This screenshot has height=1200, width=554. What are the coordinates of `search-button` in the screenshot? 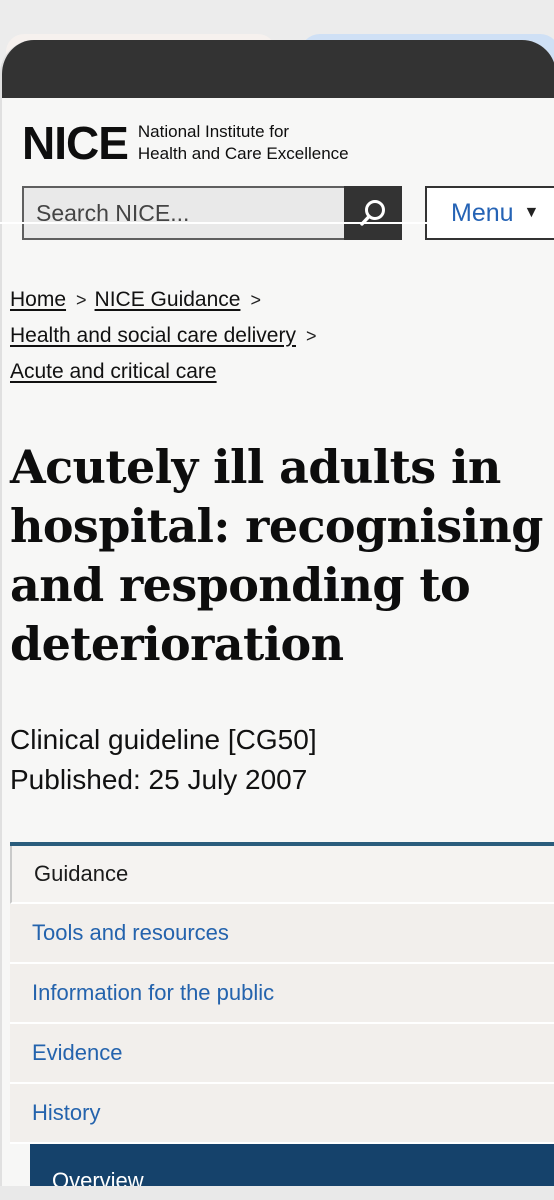 It's located at (373, 213).